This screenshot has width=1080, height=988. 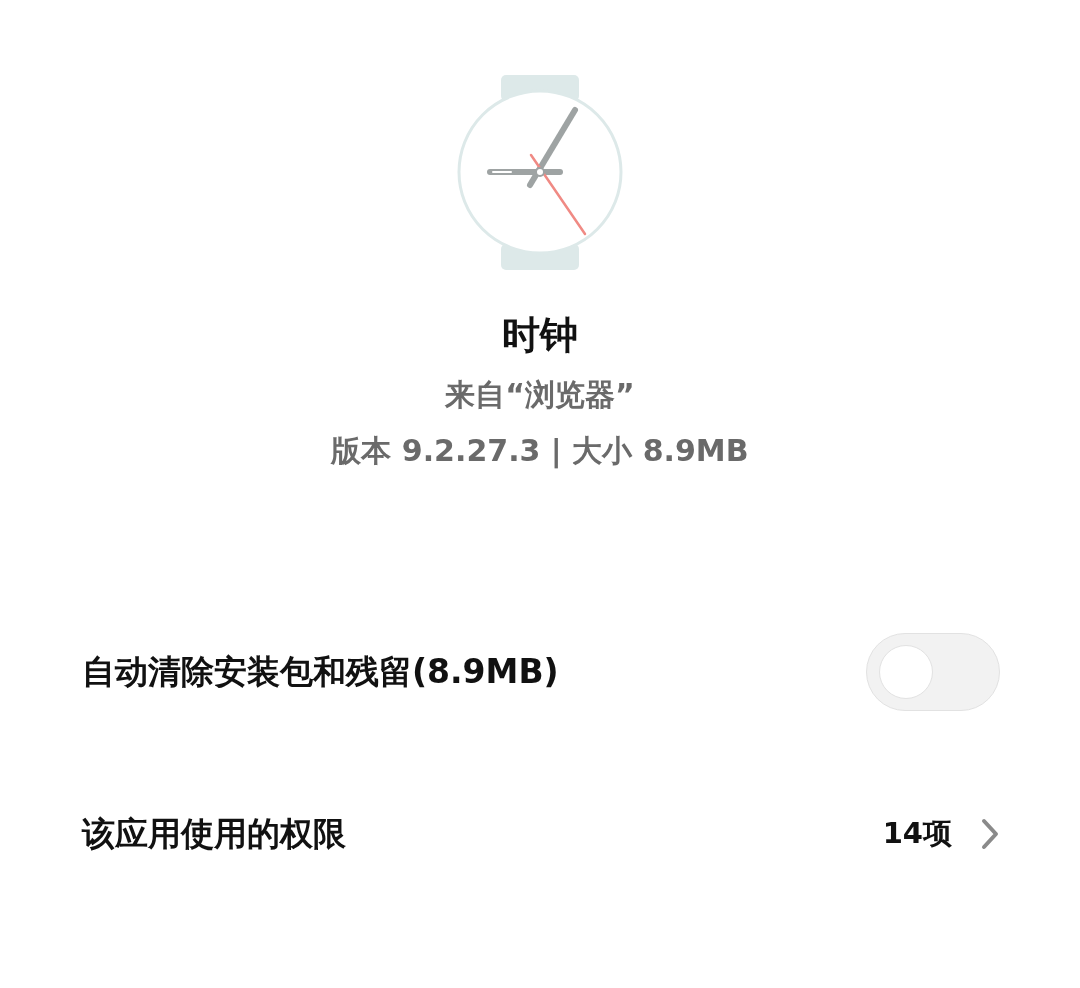 What do you see at coordinates (540, 172) in the screenshot?
I see `clock-app-icon` at bounding box center [540, 172].